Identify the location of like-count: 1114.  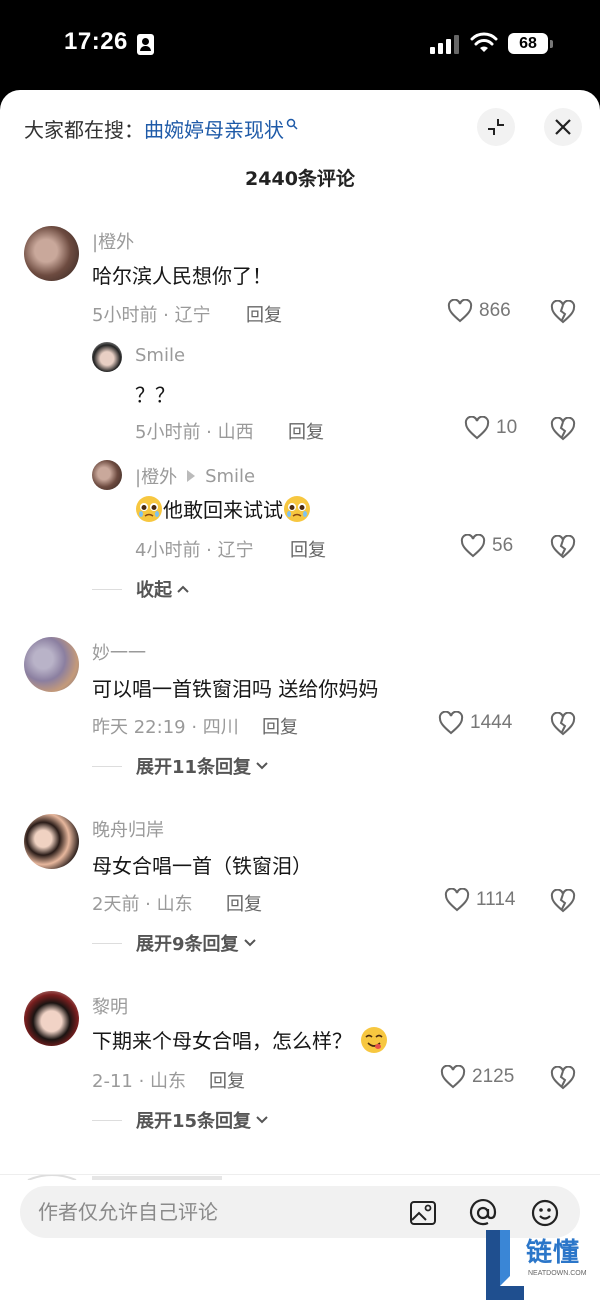
(496, 899).